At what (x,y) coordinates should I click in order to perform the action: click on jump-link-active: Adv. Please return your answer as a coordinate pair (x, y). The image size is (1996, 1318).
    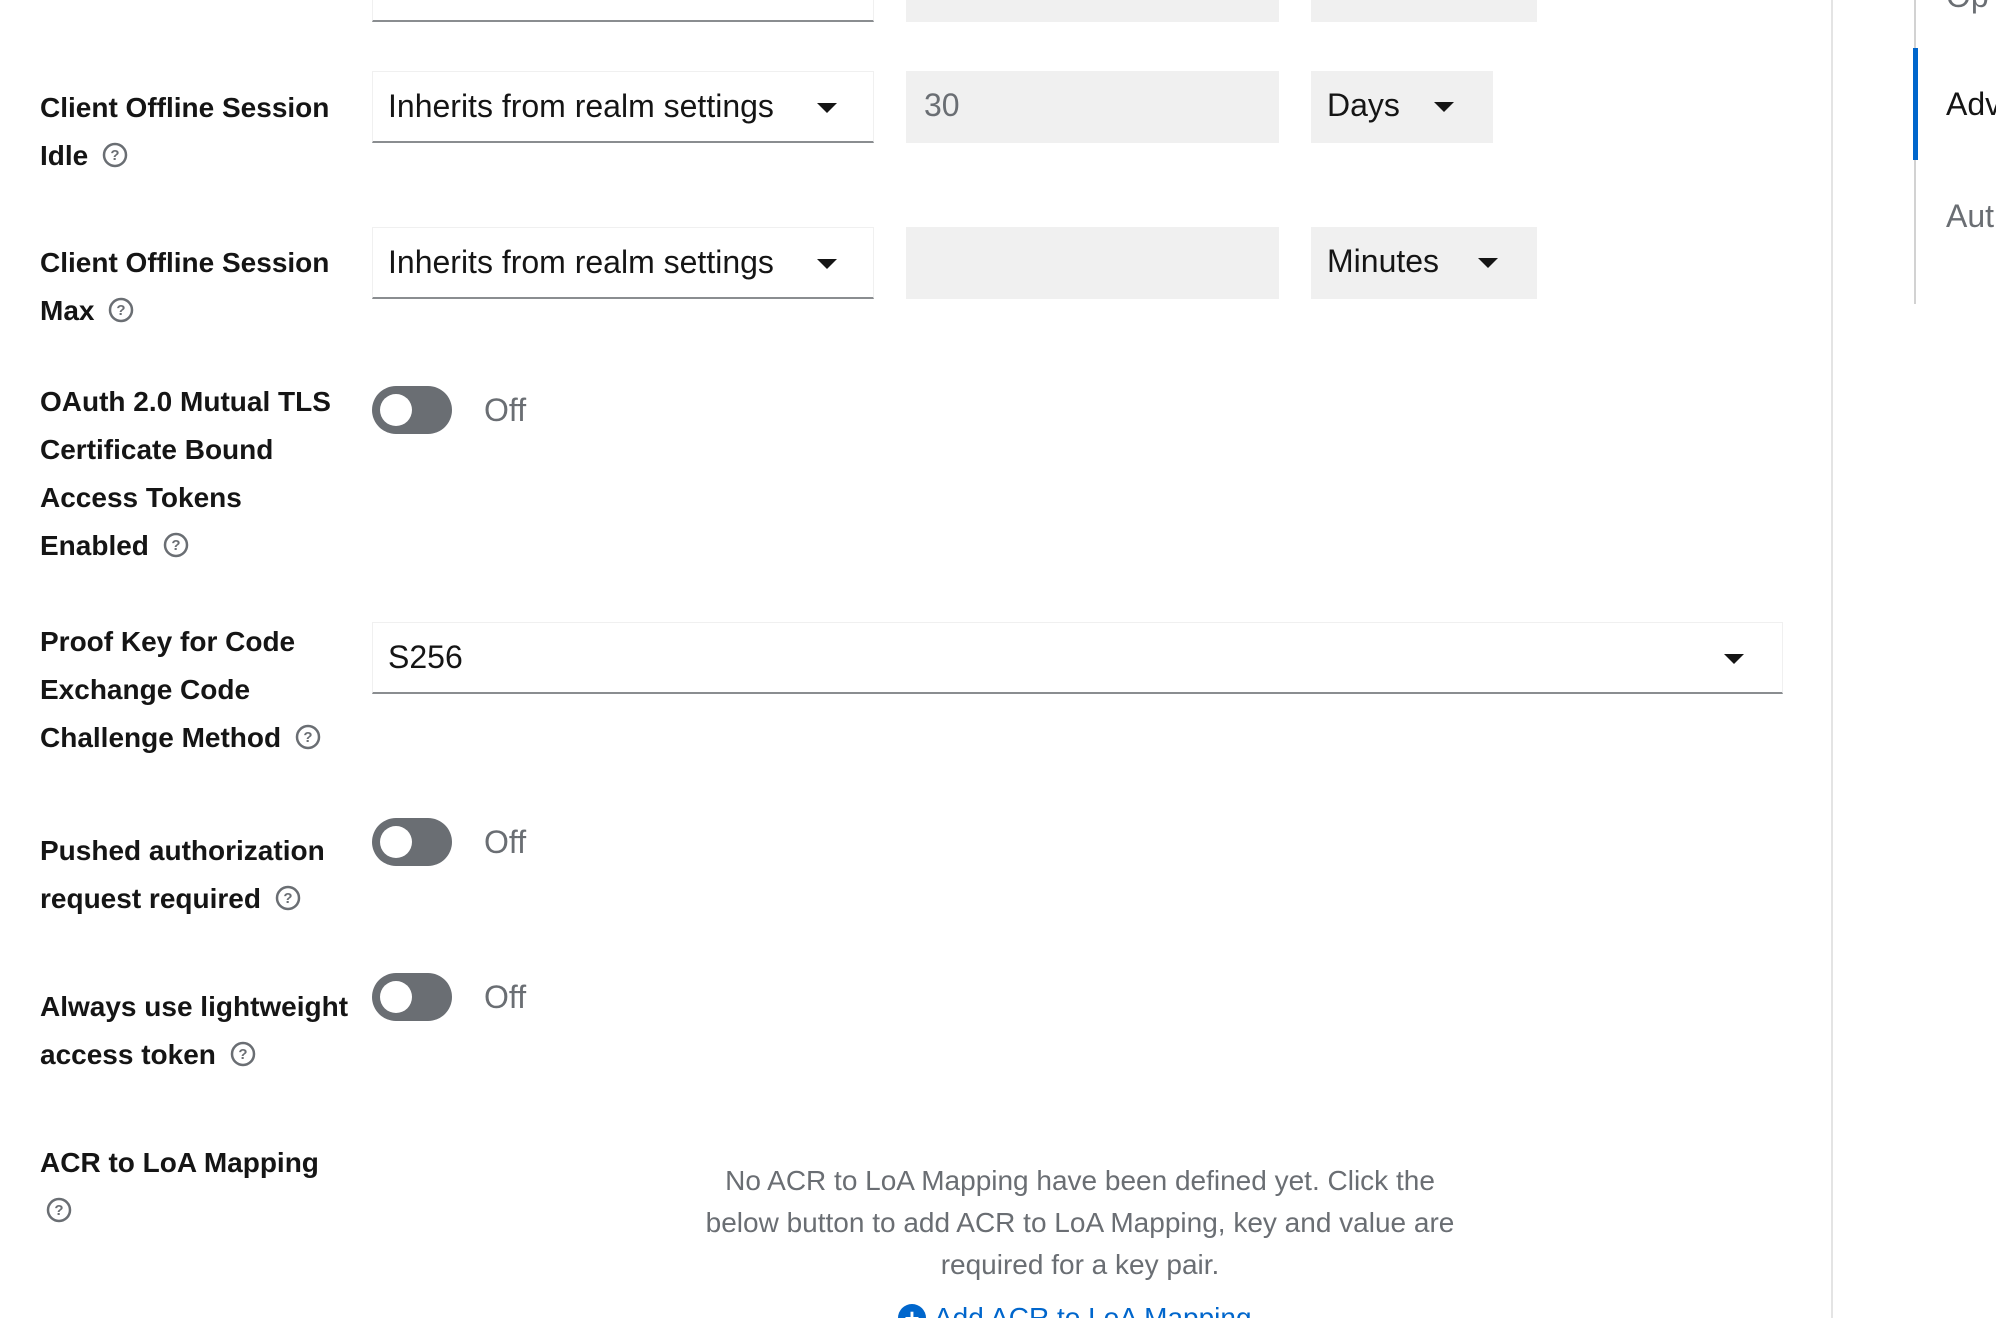
    Looking at the image, I should click on (1971, 104).